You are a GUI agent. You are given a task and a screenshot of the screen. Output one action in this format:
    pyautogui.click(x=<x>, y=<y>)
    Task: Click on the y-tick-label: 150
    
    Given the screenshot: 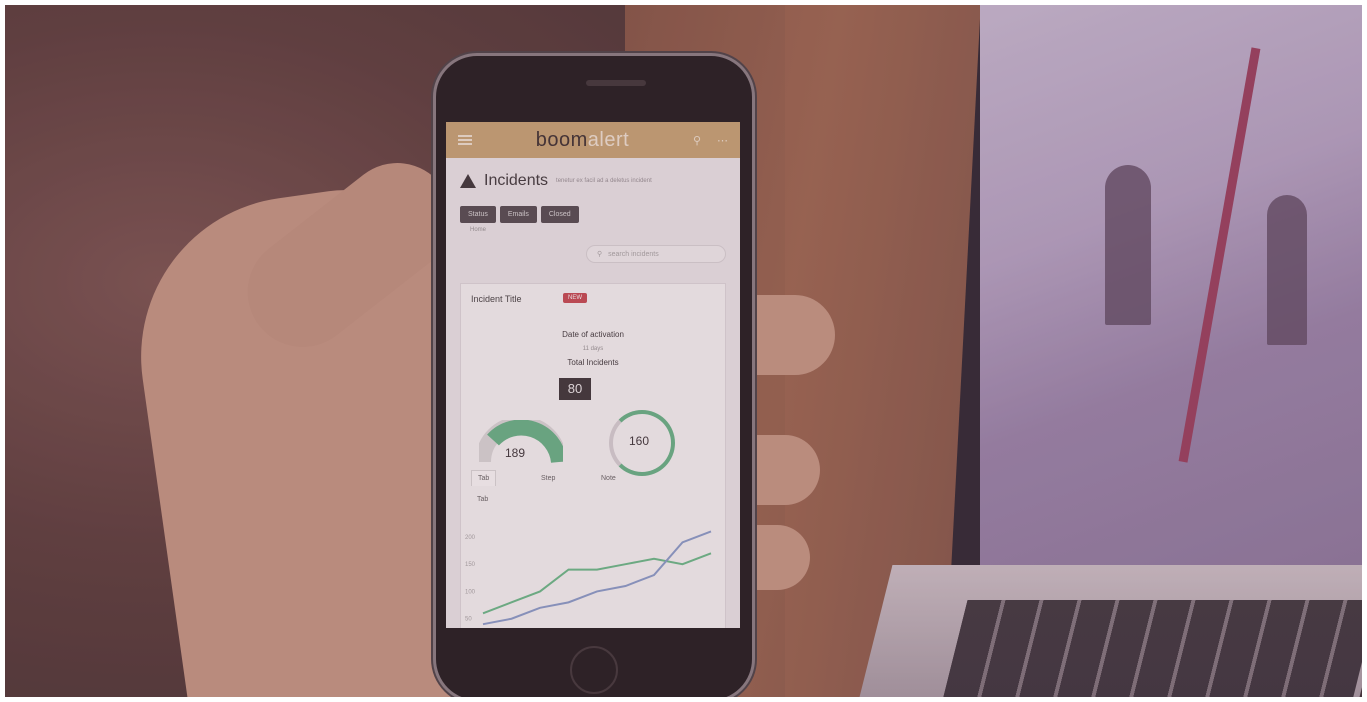 What is the action you would take?
    pyautogui.click(x=470, y=565)
    